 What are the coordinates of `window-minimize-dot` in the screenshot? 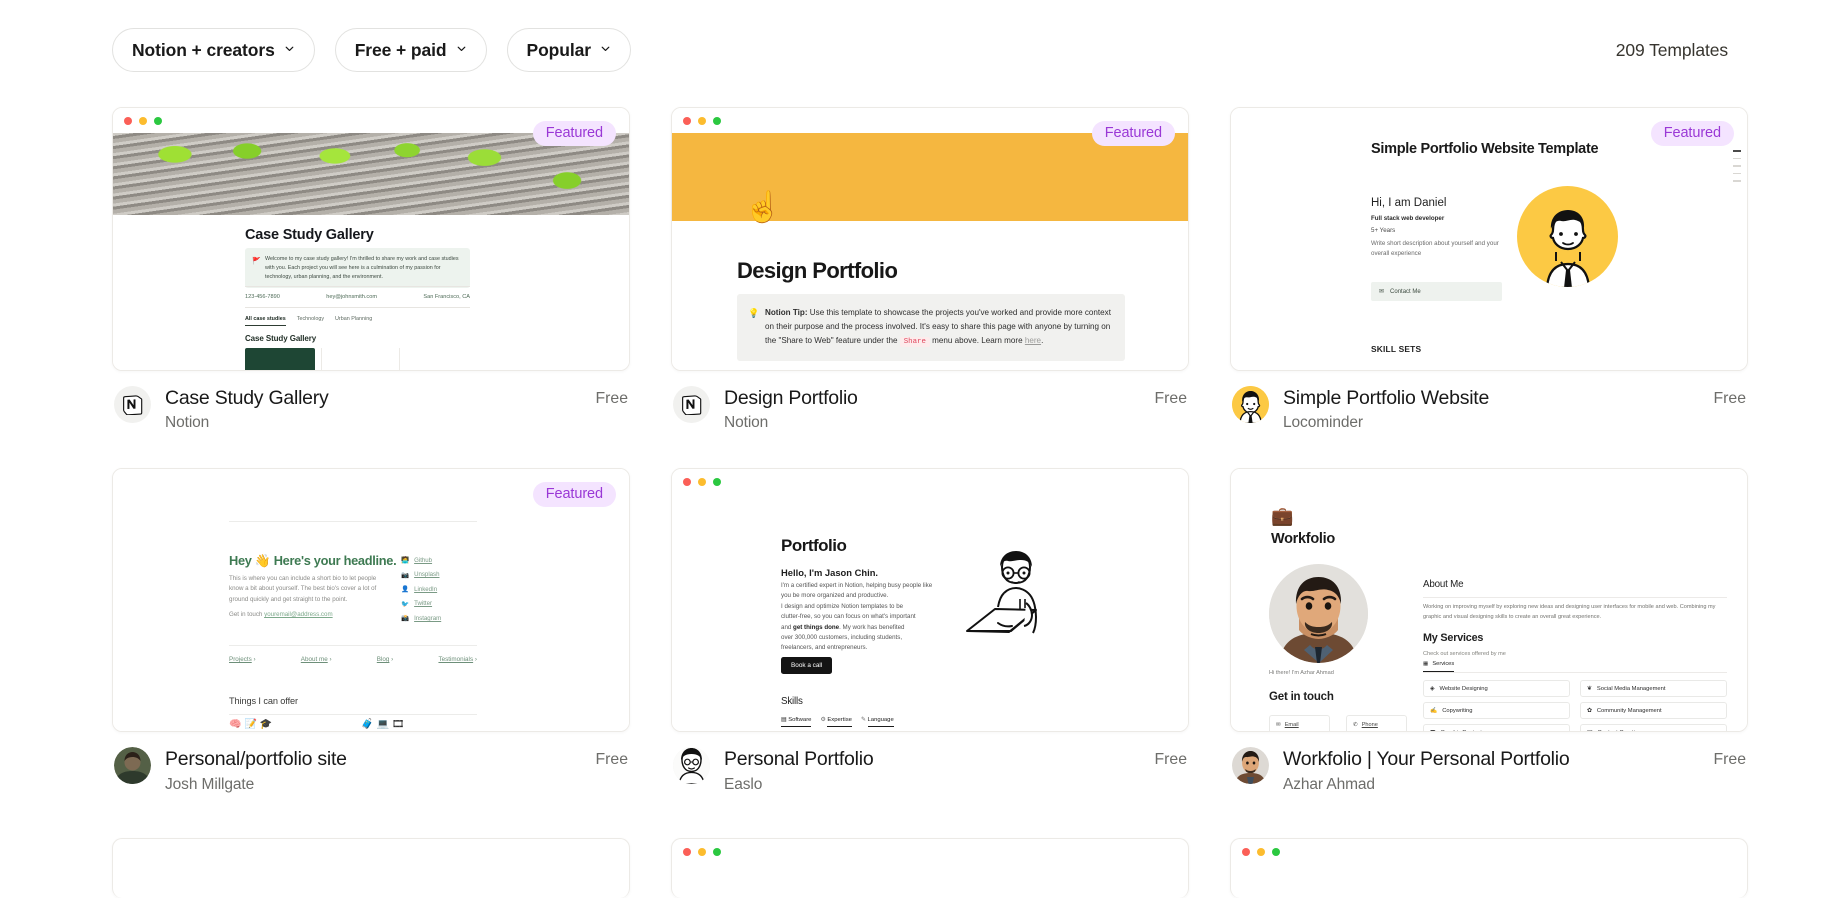 It's located at (702, 482).